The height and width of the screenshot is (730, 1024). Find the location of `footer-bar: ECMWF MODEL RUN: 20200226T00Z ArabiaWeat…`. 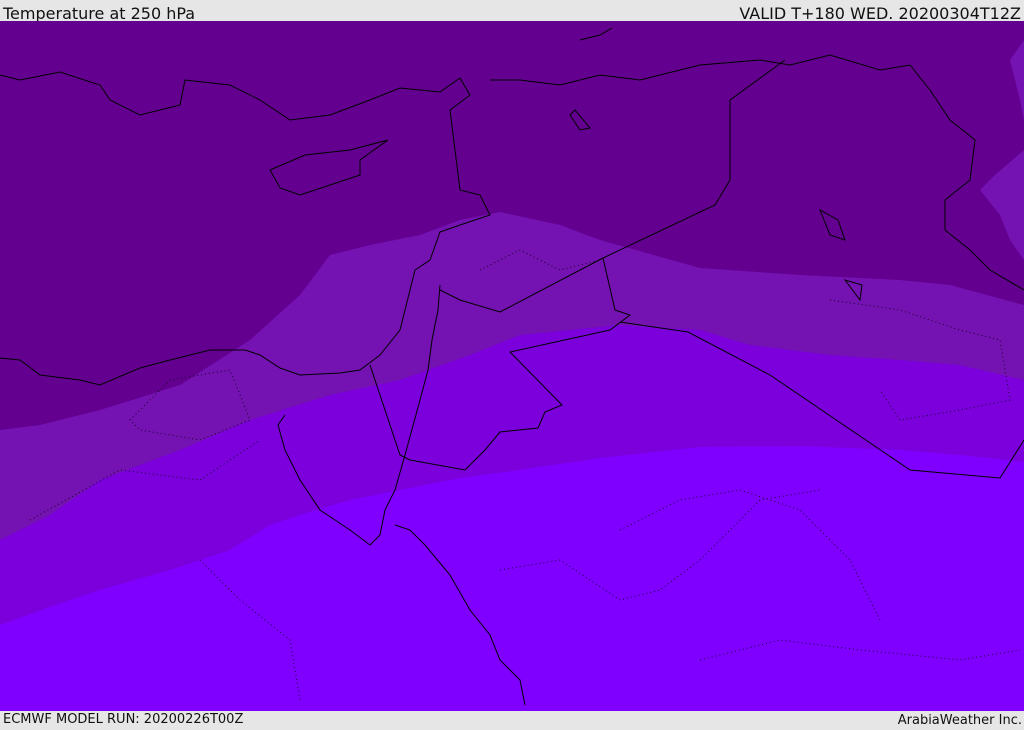

footer-bar: ECMWF MODEL RUN: 20200226T00Z ArabiaWeat… is located at coordinates (512, 720).